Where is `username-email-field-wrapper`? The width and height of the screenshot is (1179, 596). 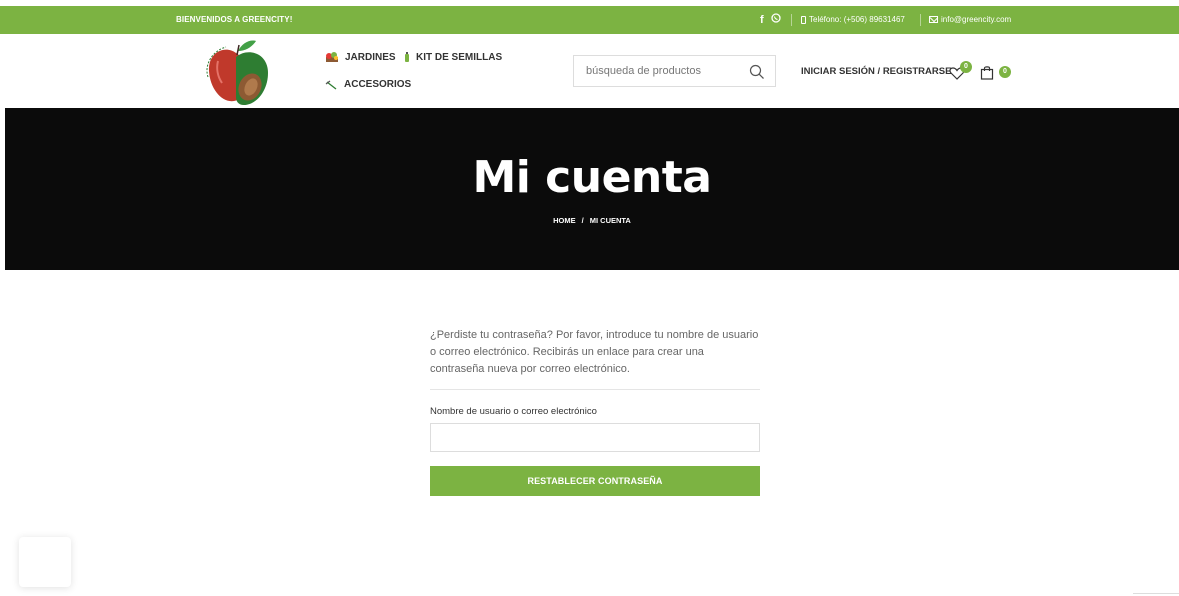
username-email-field-wrapper is located at coordinates (595, 437).